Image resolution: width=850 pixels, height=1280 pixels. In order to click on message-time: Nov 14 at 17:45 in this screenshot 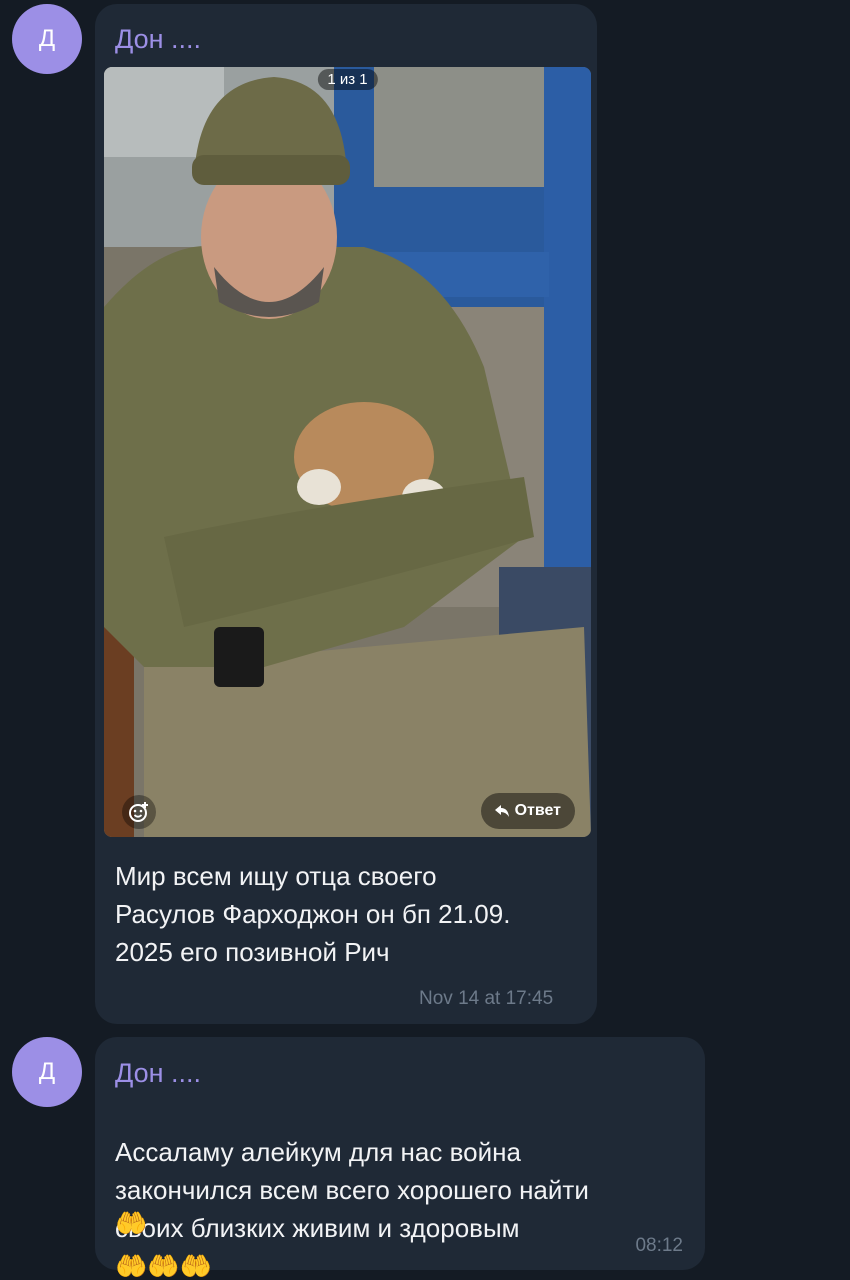, I will do `click(486, 998)`.